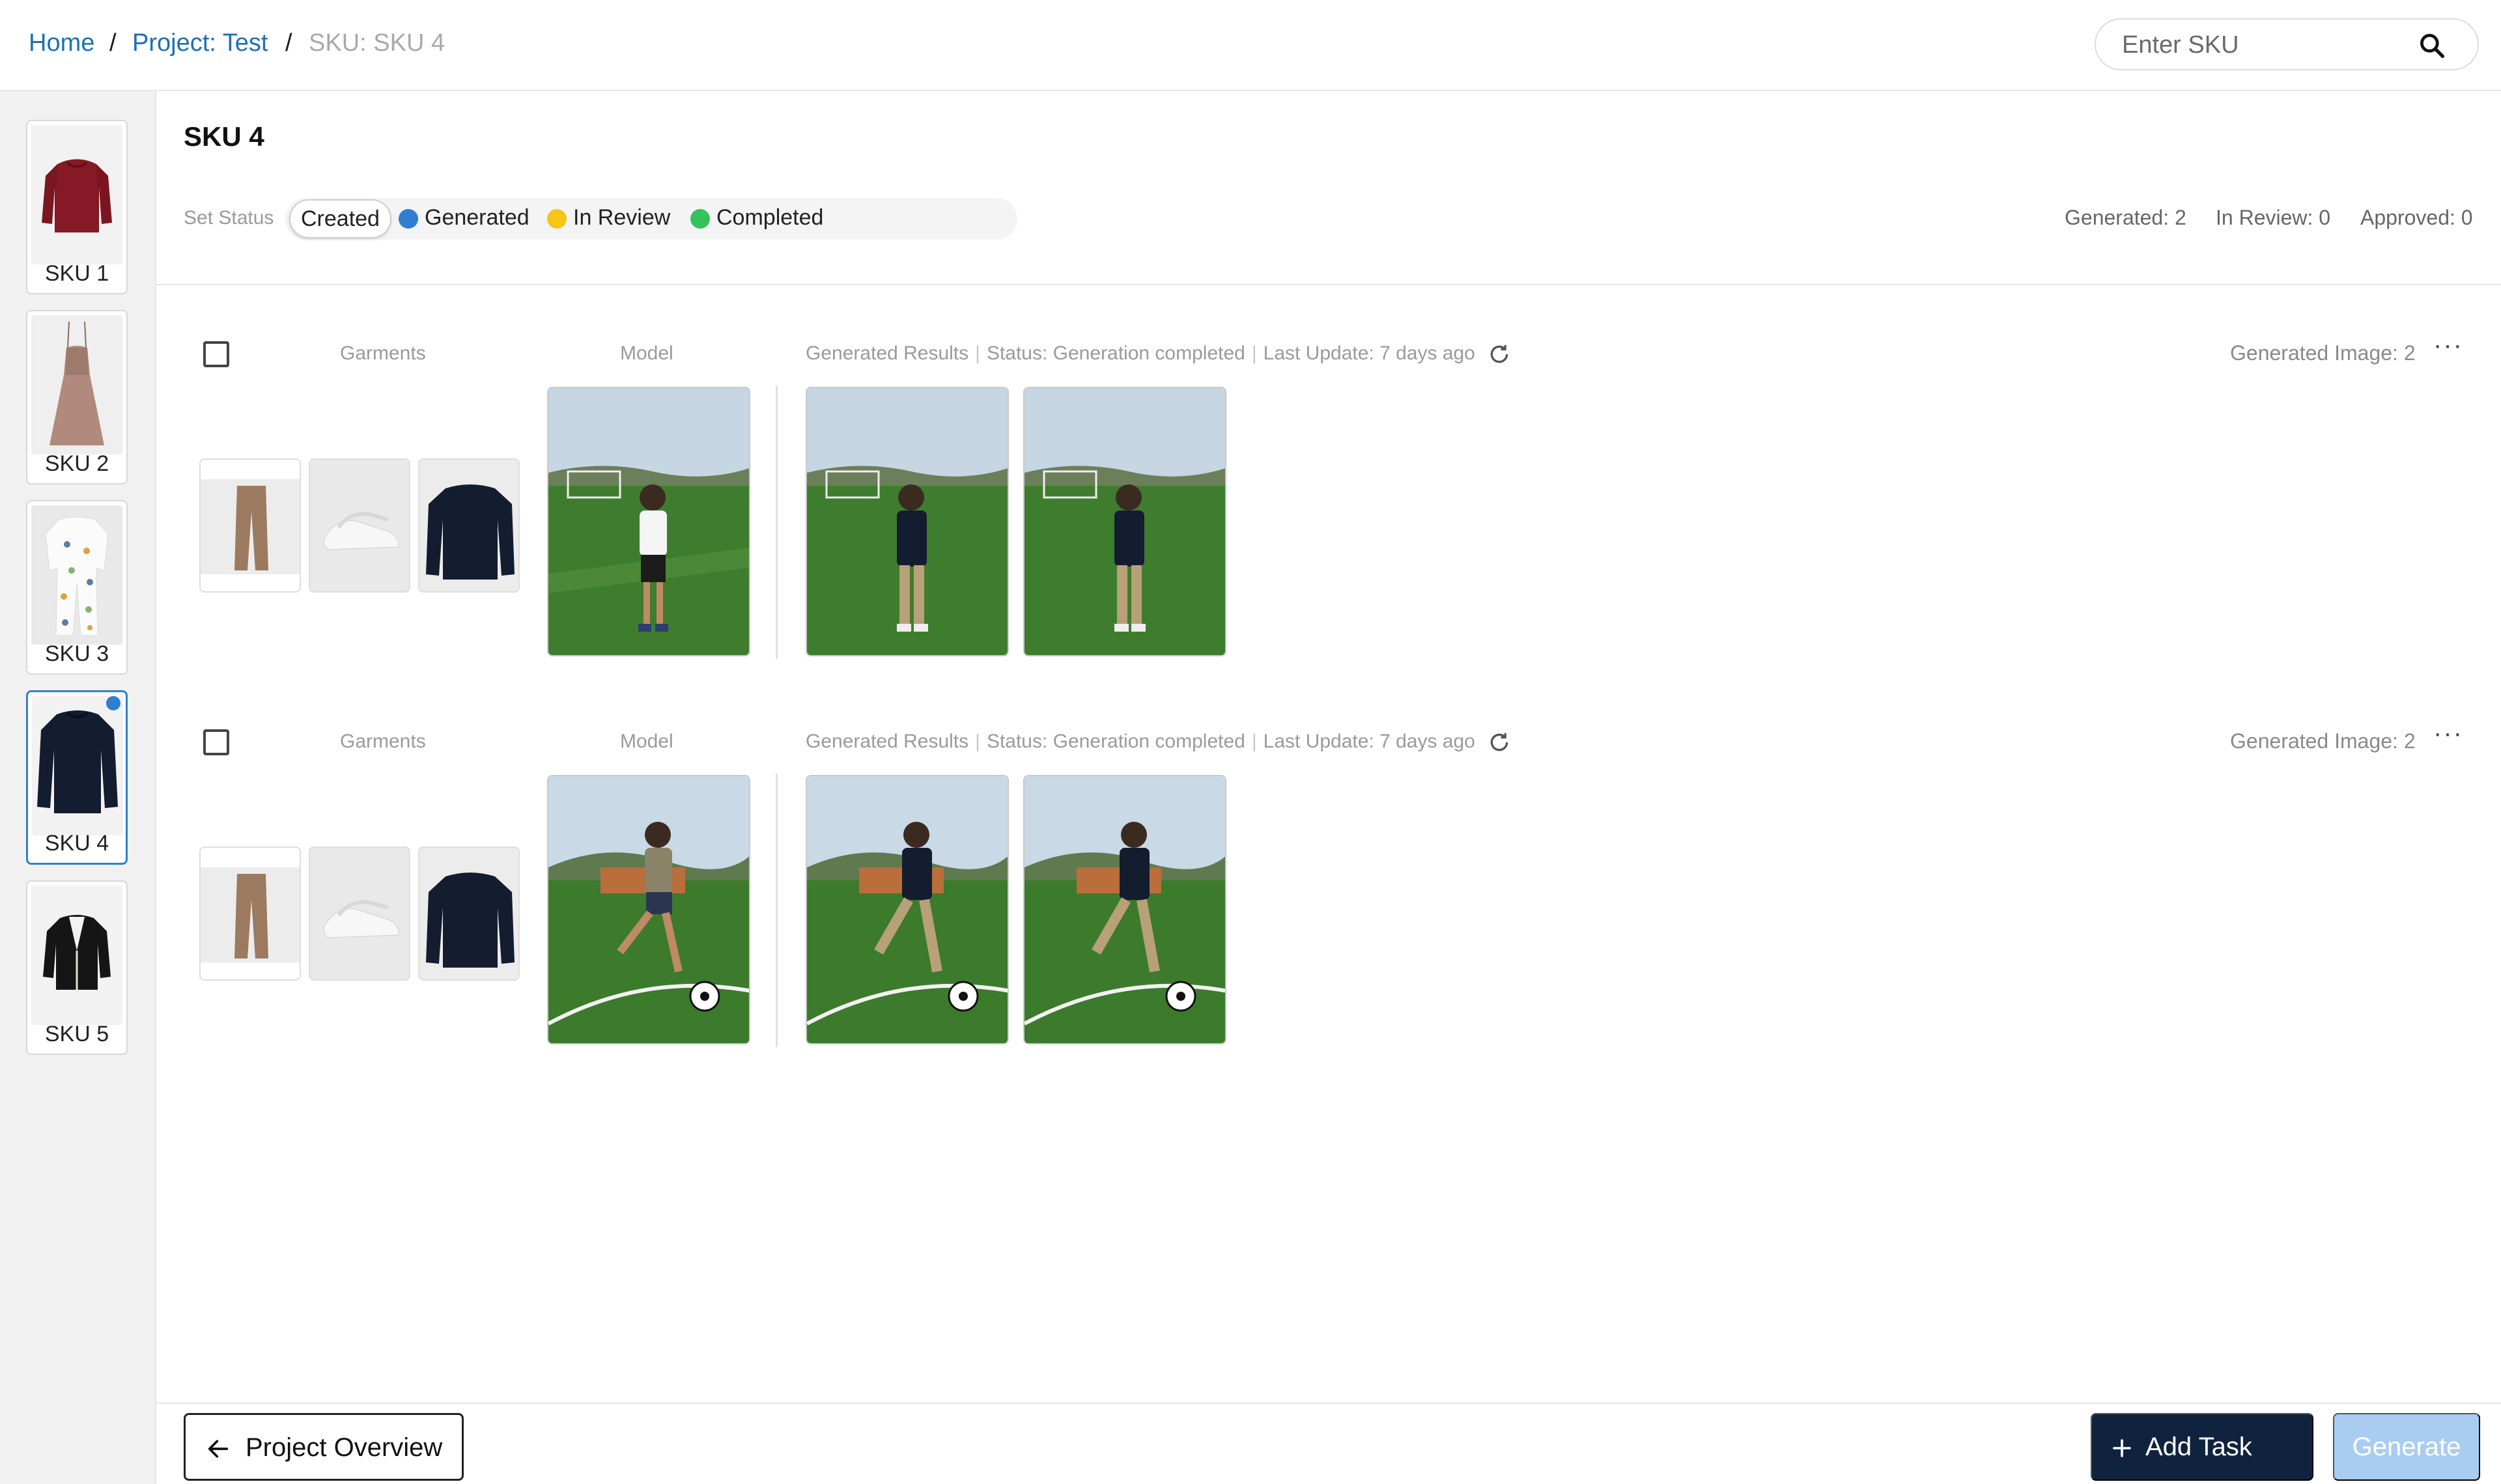  Describe the element at coordinates (218, 1449) in the screenshot. I see `arrow-left-icon` at that location.